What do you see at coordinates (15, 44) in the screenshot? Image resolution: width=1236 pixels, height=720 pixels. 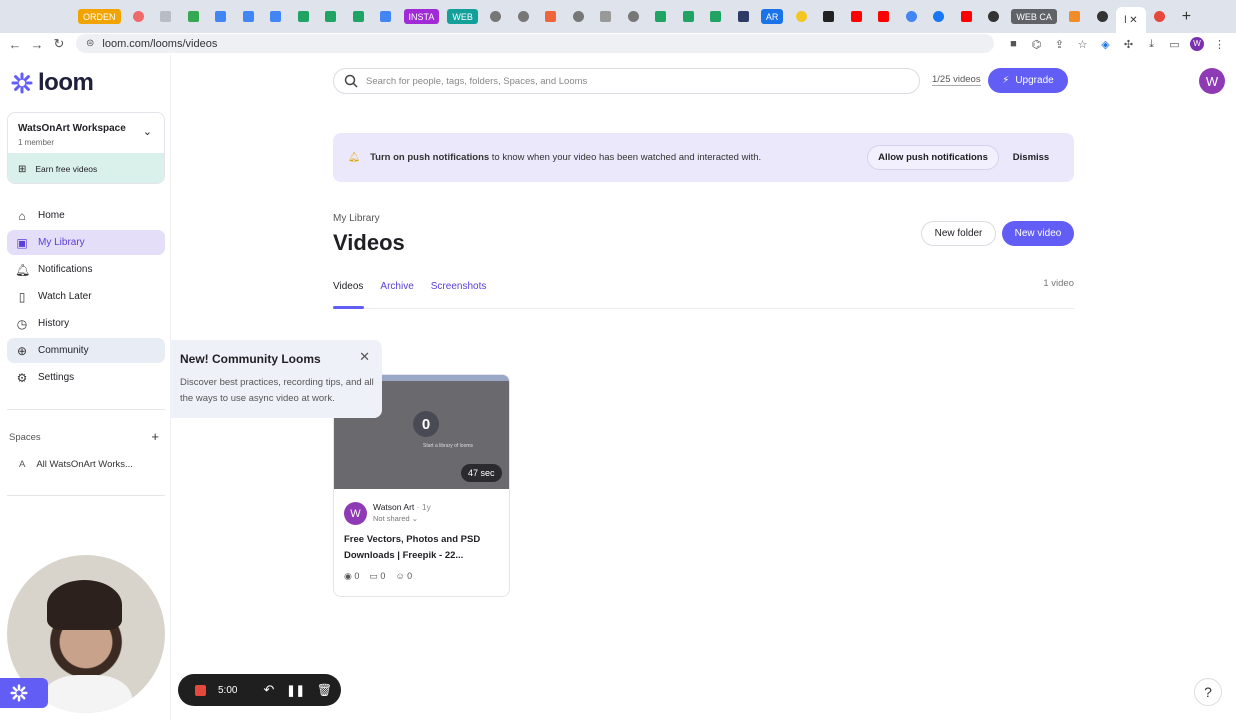 I see `back-icon: ←` at bounding box center [15, 44].